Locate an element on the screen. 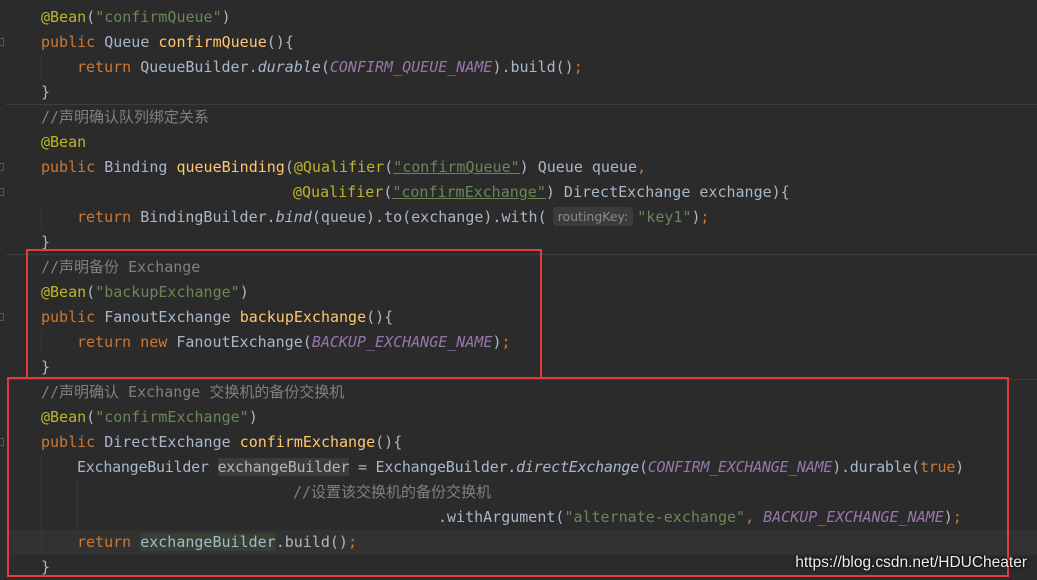 This screenshot has width=1037, height=580. static-call: durable is located at coordinates (289, 67).